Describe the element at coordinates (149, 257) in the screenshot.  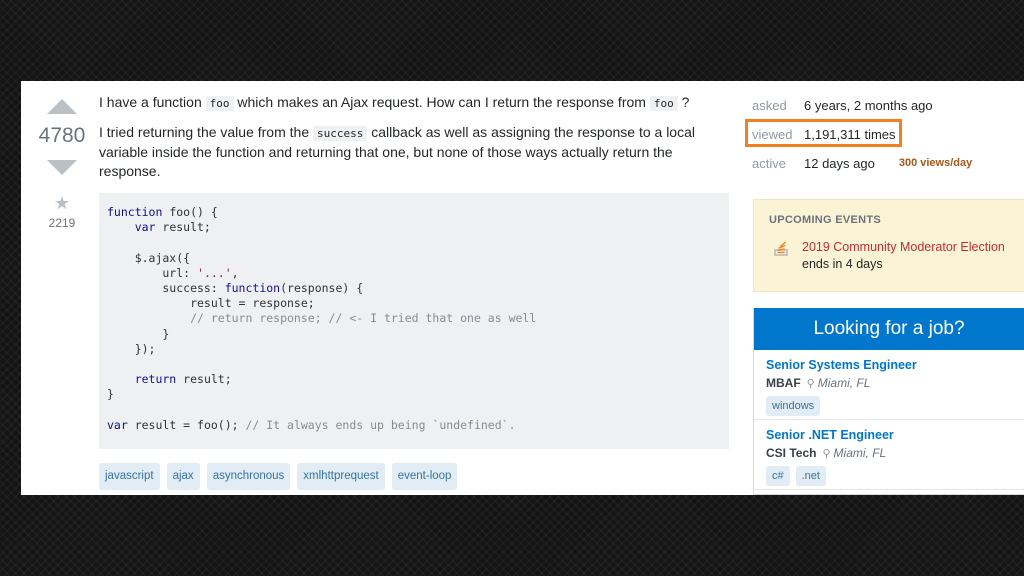
I see `code-text: $.ajax({` at that location.